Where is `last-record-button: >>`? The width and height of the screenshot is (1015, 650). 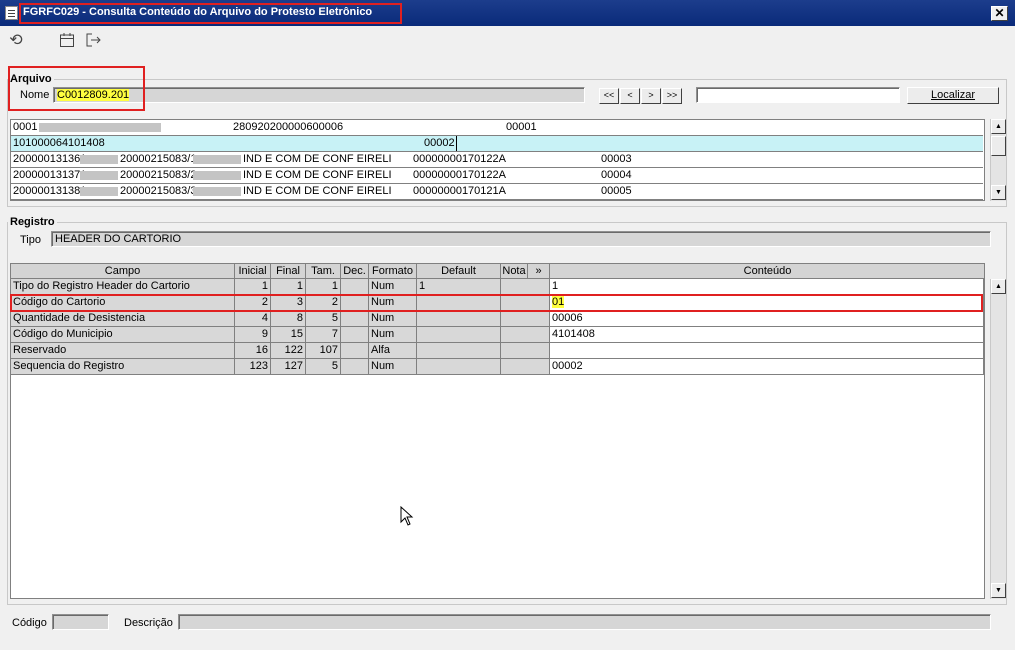
last-record-button: >> is located at coordinates (672, 96).